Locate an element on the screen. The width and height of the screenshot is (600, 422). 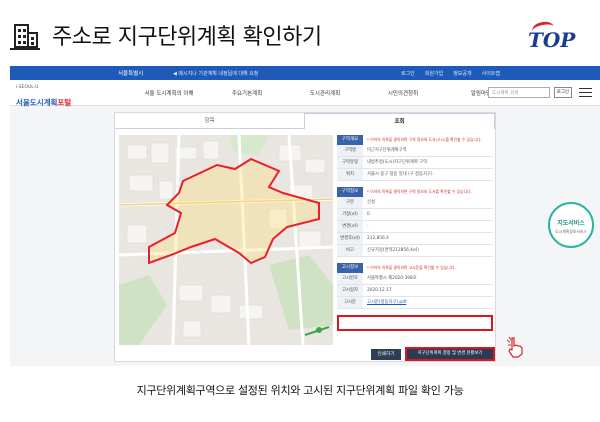
top-link-info: 정보공개 is located at coordinates (462, 73).